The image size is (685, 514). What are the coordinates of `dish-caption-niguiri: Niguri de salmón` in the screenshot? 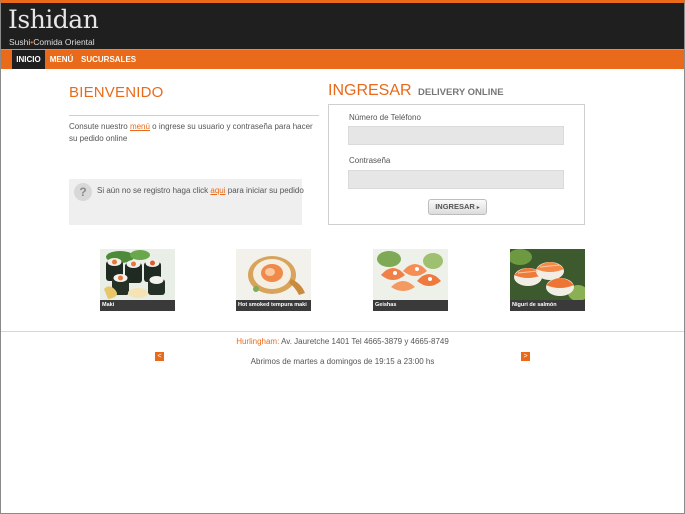 It's located at (547, 305).